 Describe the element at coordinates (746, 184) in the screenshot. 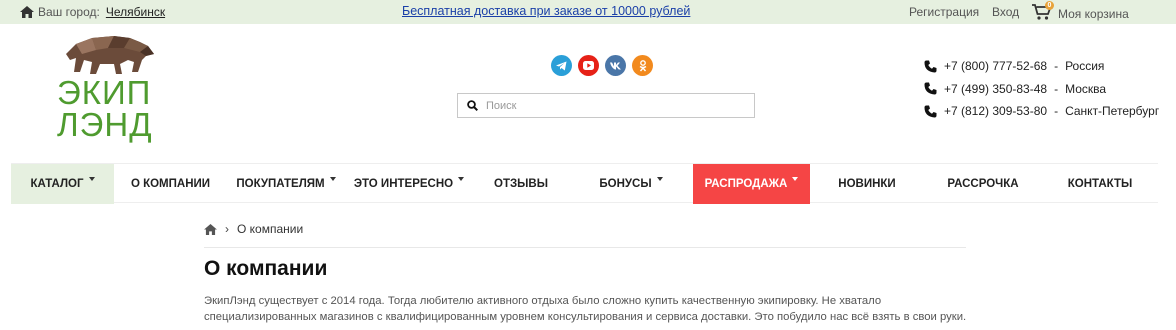

I see `nav-label: Распродажа` at that location.